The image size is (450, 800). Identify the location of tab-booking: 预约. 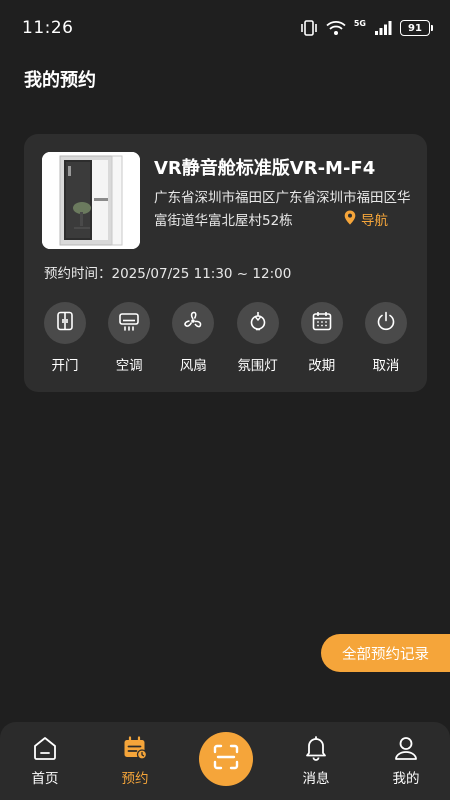
(135, 761).